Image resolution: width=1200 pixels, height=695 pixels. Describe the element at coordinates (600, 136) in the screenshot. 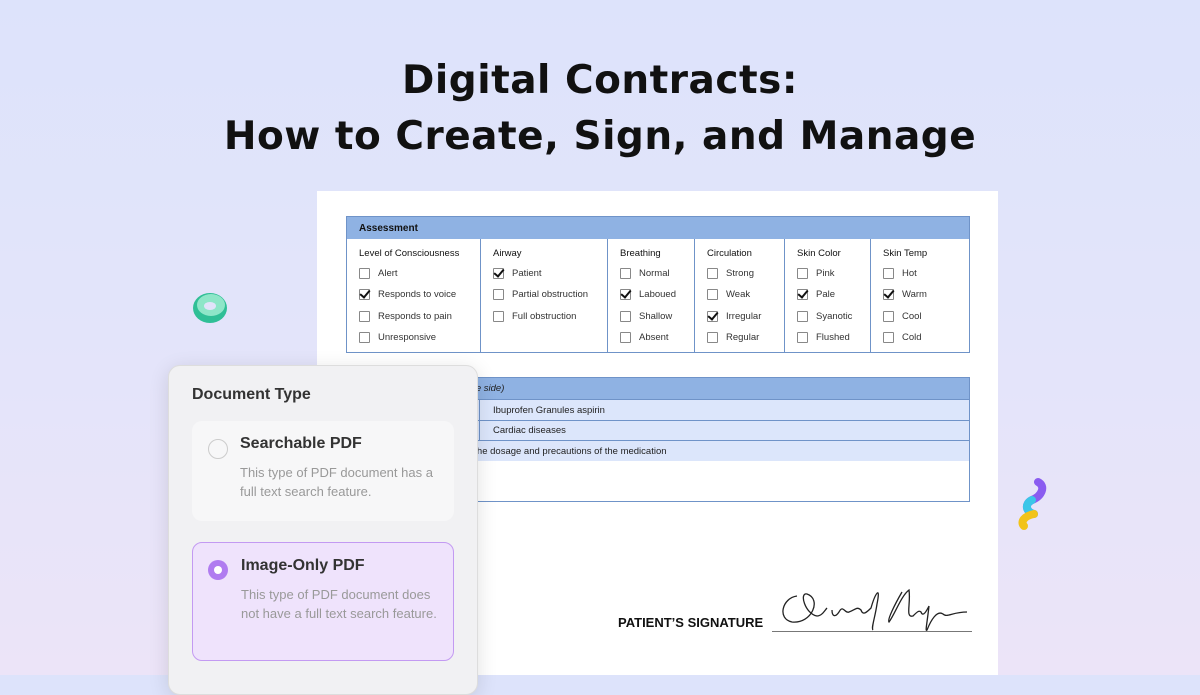

I see `title-line-2: How to Create, Sign, and Manage` at that location.